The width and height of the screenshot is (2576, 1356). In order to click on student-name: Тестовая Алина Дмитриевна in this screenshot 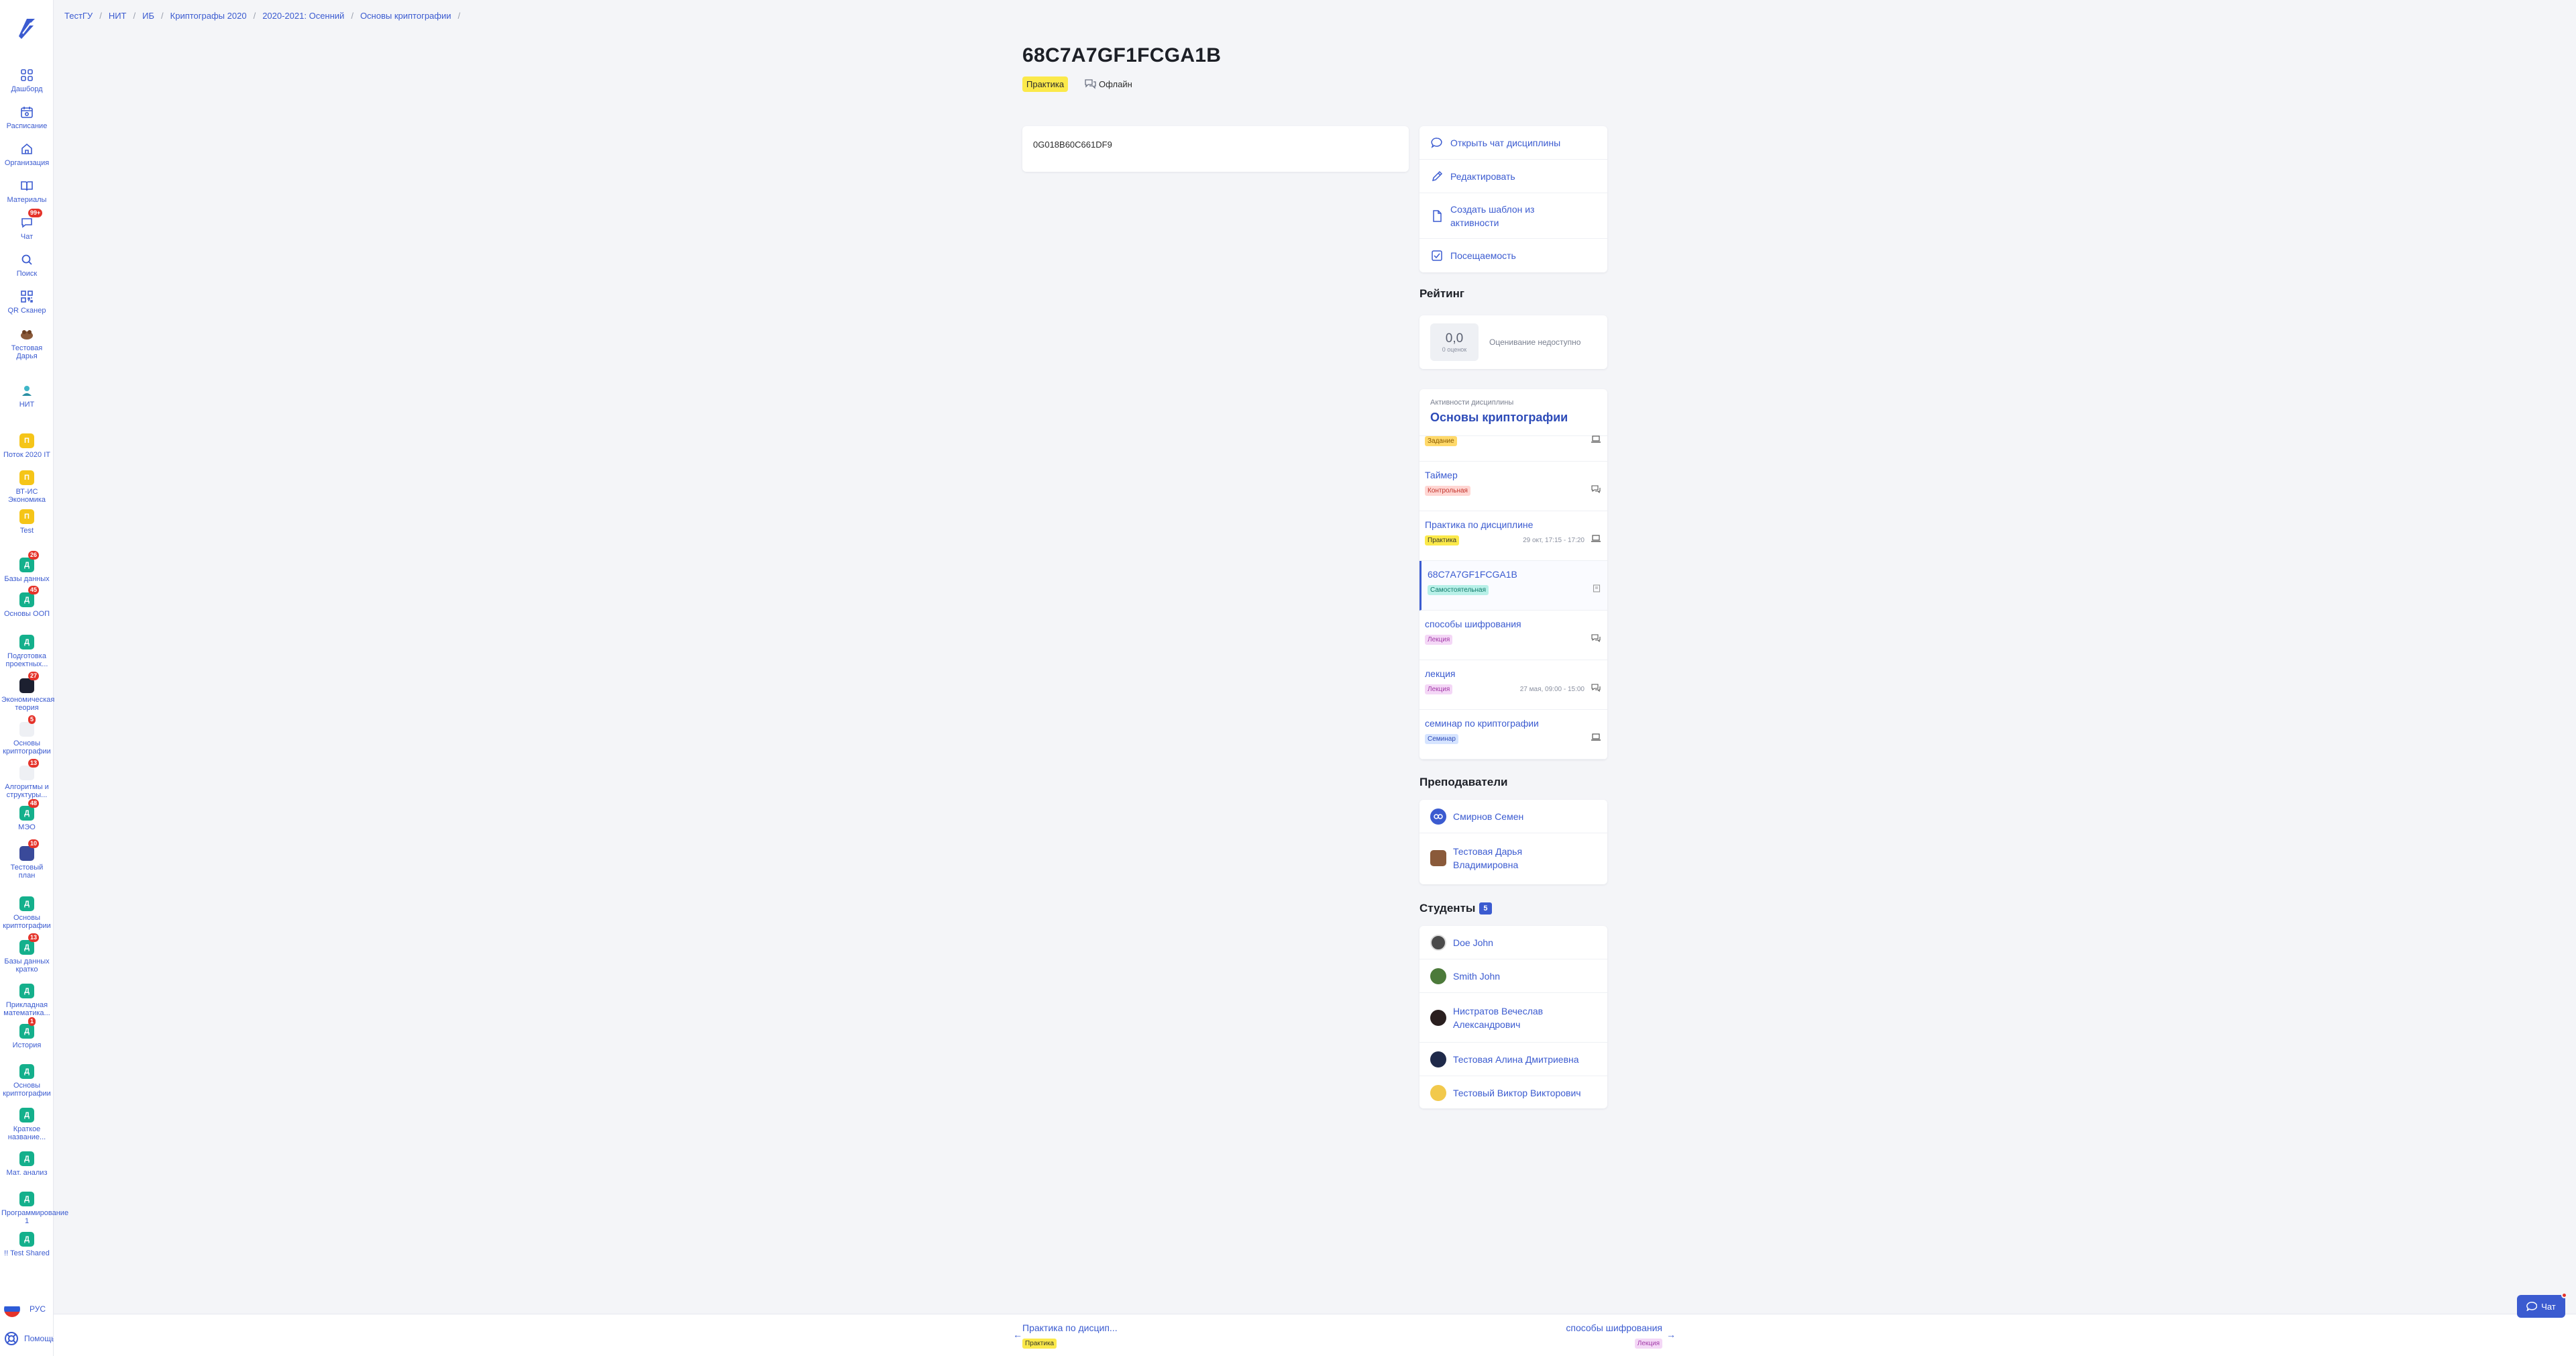, I will do `click(1516, 1059)`.